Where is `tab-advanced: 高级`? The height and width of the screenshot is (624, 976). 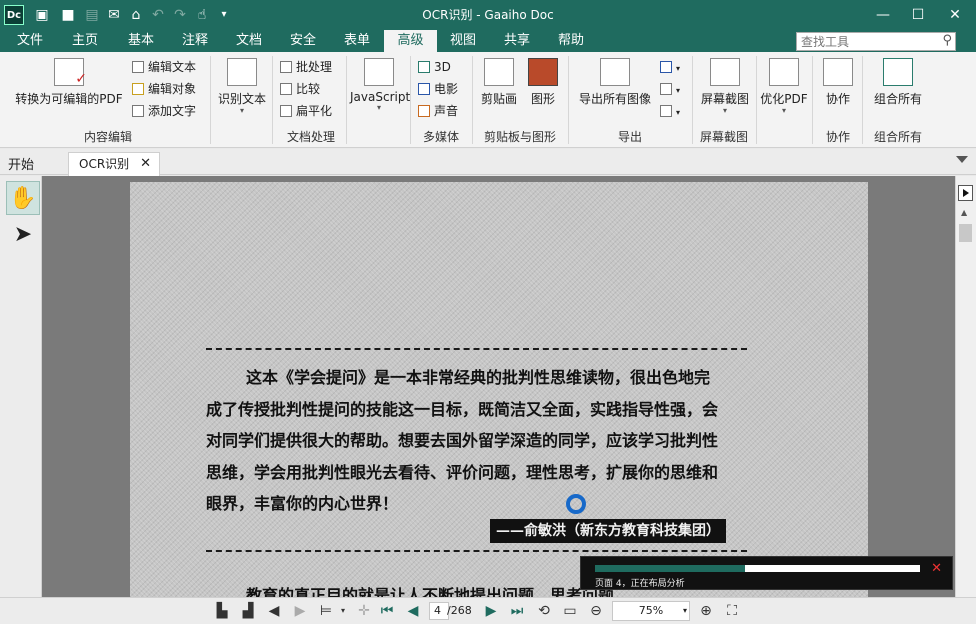 tab-advanced: 高级 is located at coordinates (410, 41).